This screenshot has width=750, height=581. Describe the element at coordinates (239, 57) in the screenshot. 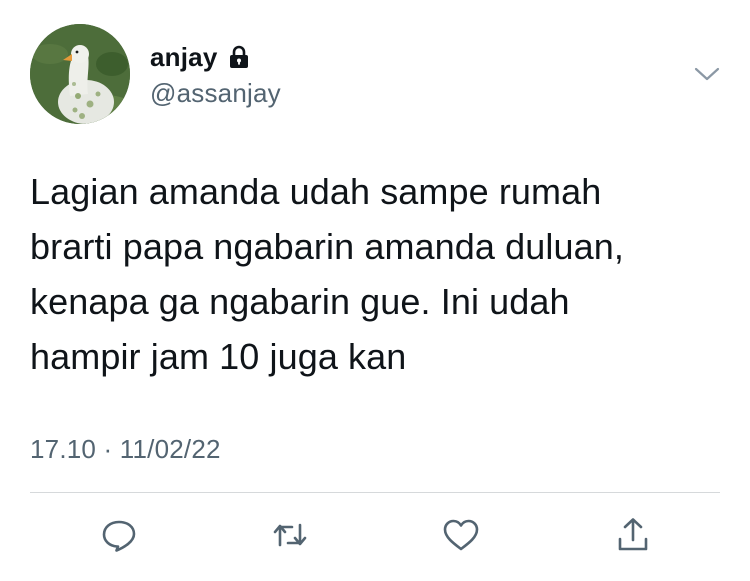

I see `lock-icon` at that location.